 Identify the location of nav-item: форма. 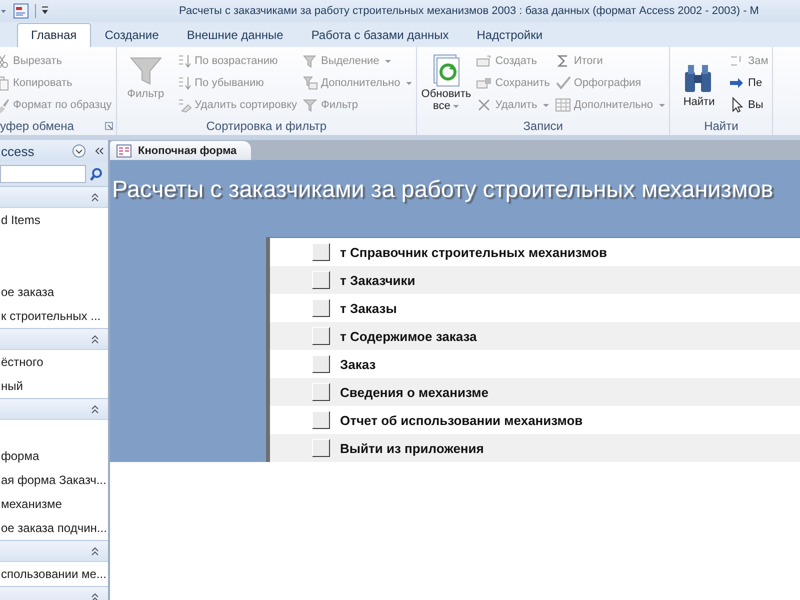
(54, 456).